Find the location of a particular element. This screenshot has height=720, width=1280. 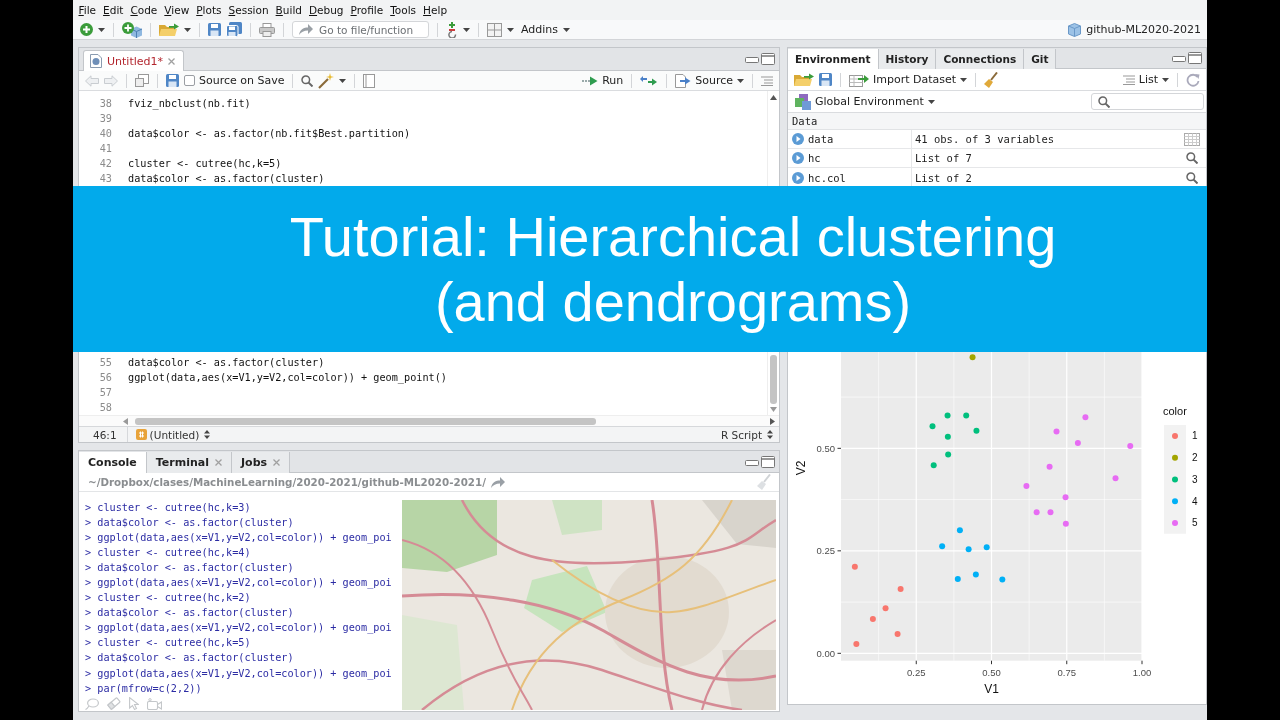

scrollbar is located at coordinates (429, 420).